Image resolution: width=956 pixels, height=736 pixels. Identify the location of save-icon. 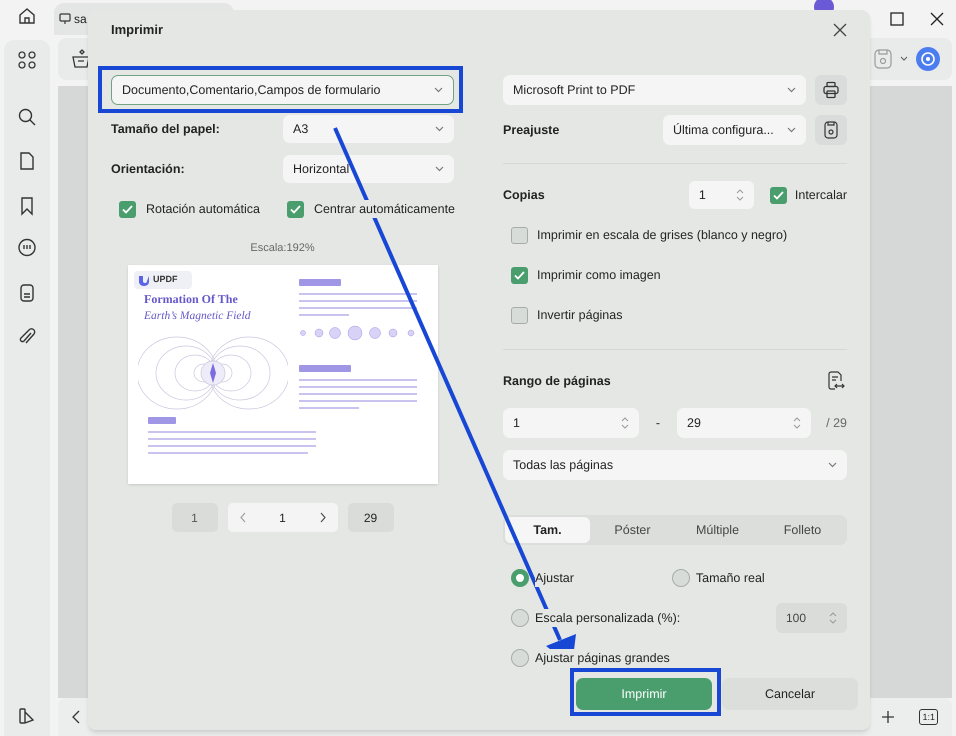
(831, 130).